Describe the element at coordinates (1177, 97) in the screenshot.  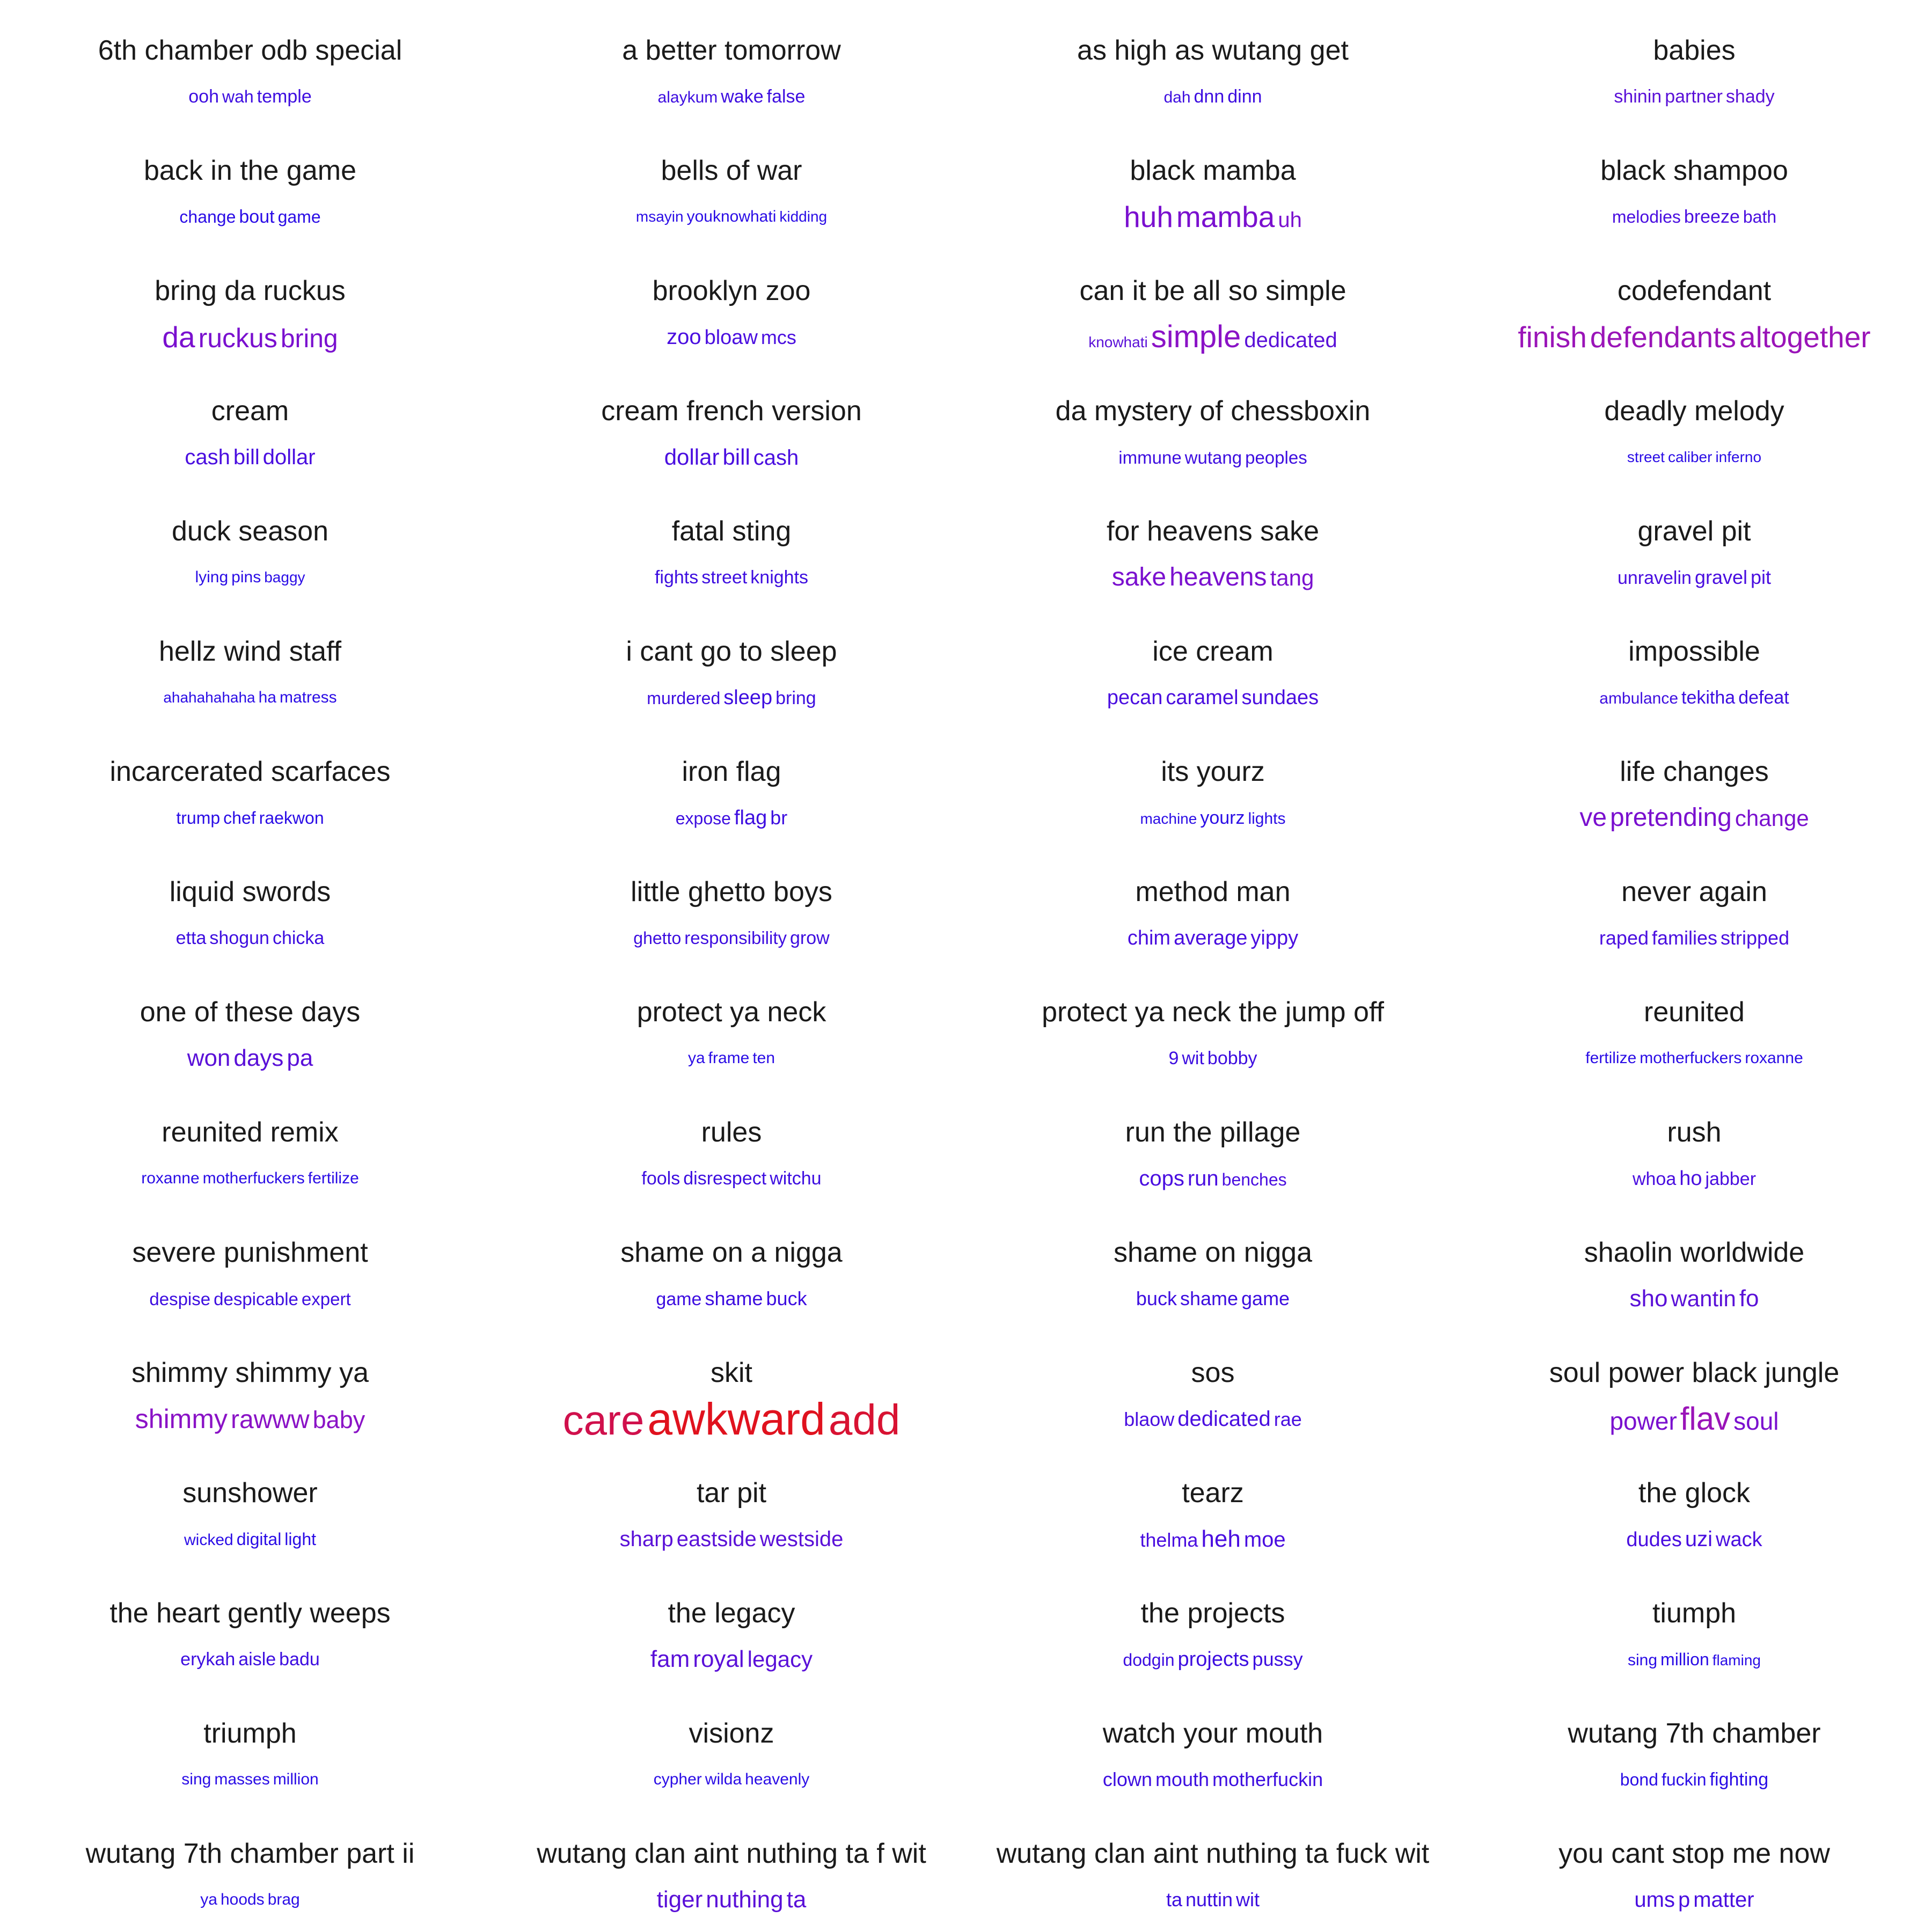
I see `cloud-word: dah` at that location.